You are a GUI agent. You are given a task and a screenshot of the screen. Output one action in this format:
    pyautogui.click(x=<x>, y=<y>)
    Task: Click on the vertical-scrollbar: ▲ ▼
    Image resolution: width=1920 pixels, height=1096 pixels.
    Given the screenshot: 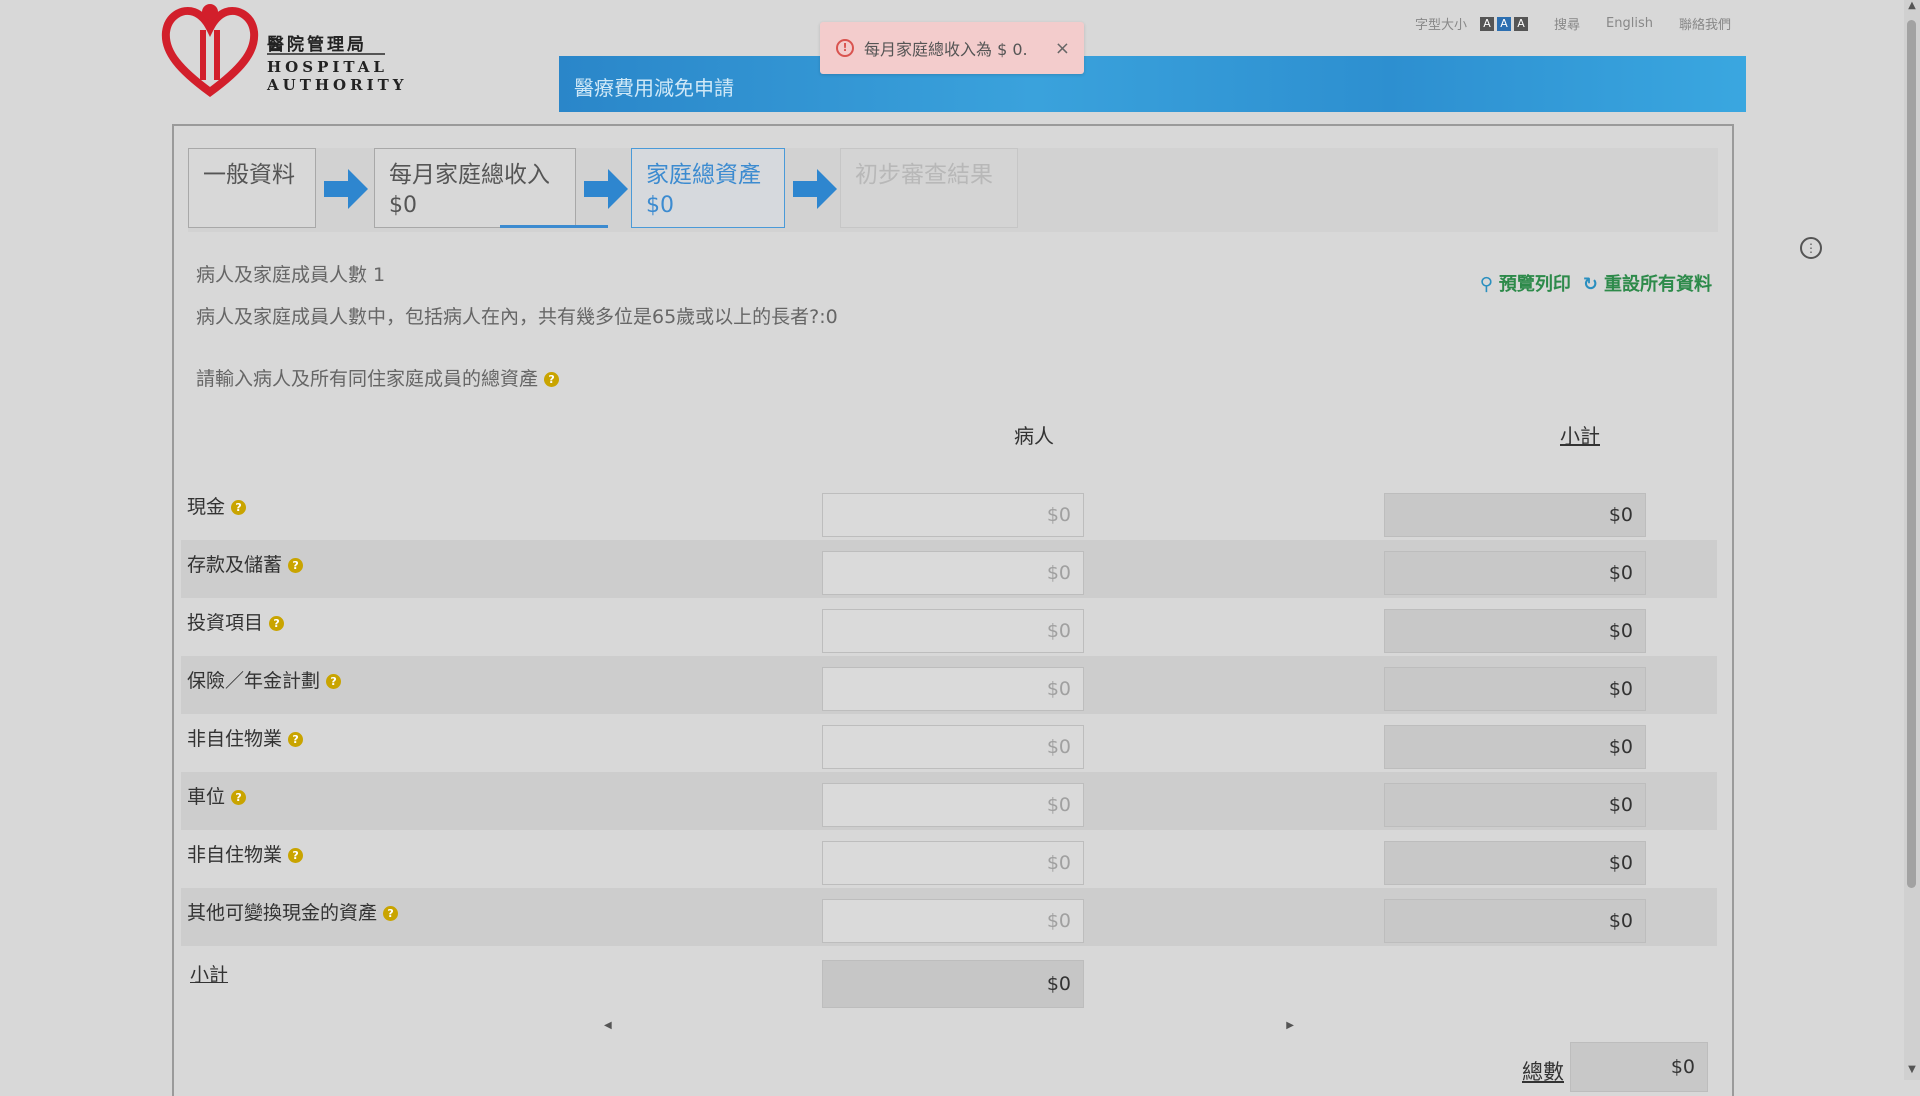 What is the action you would take?
    pyautogui.click(x=1912, y=540)
    